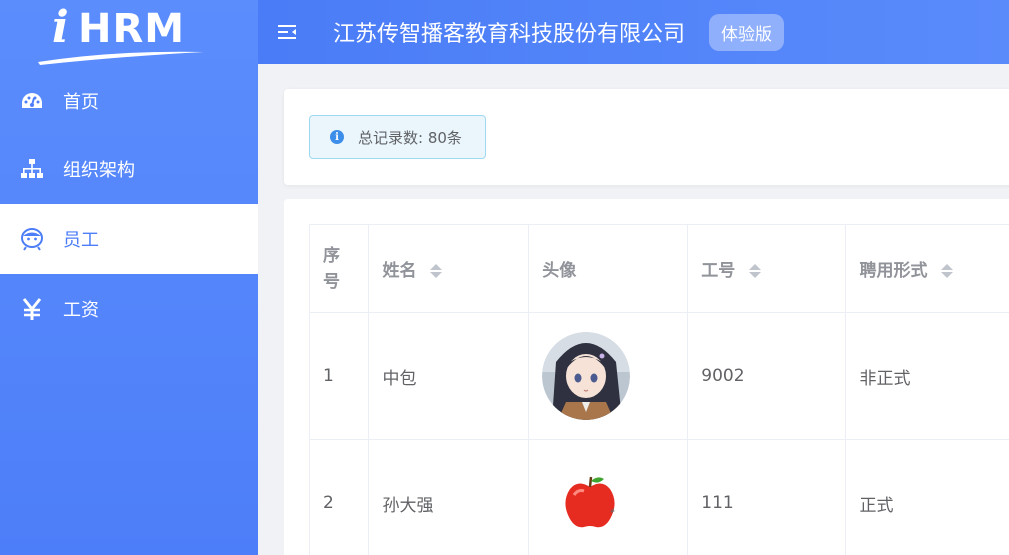 The width and height of the screenshot is (1009, 555). What do you see at coordinates (449, 376) in the screenshot?
I see `cell-name: 中包` at bounding box center [449, 376].